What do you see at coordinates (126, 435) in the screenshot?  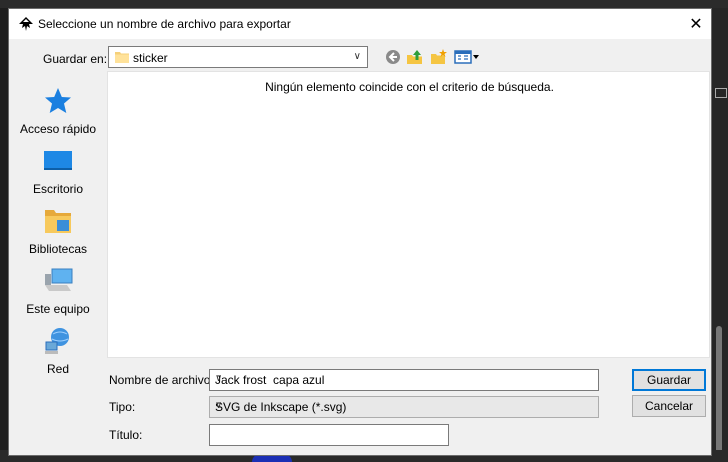 I see `title-label: Título:` at bounding box center [126, 435].